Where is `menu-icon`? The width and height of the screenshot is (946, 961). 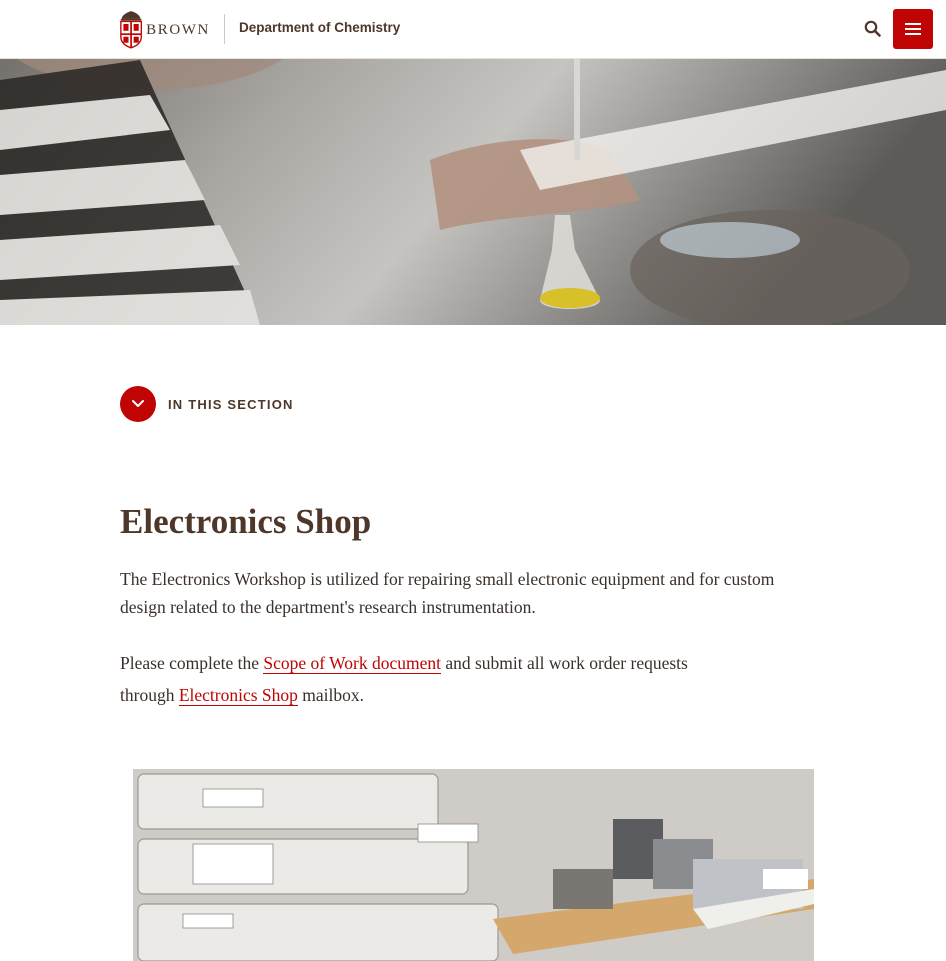 menu-icon is located at coordinates (913, 29).